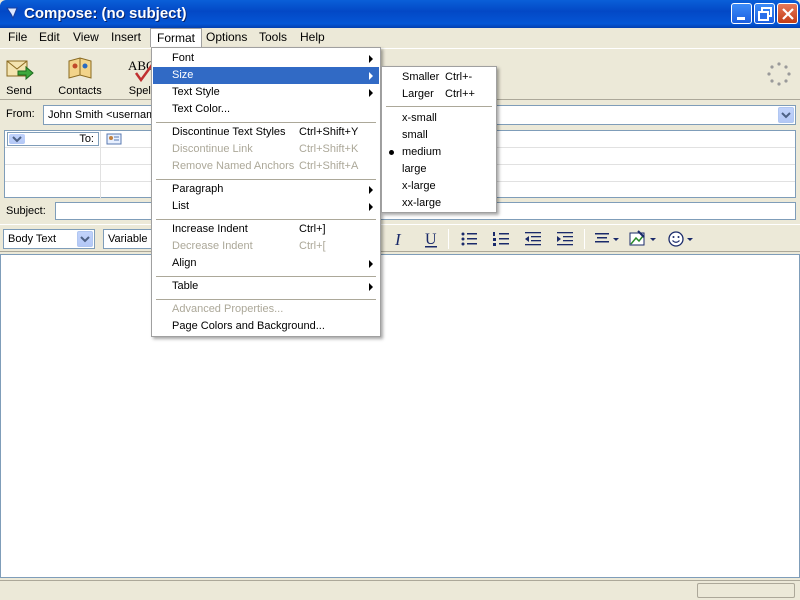 This screenshot has height=600, width=800. I want to click on menu-tools: Tools, so click(273, 37).